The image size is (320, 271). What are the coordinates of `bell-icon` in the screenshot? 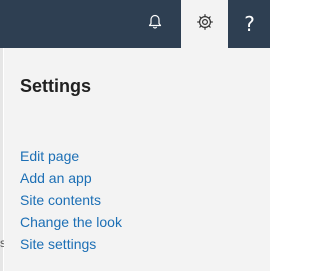 It's located at (155, 24).